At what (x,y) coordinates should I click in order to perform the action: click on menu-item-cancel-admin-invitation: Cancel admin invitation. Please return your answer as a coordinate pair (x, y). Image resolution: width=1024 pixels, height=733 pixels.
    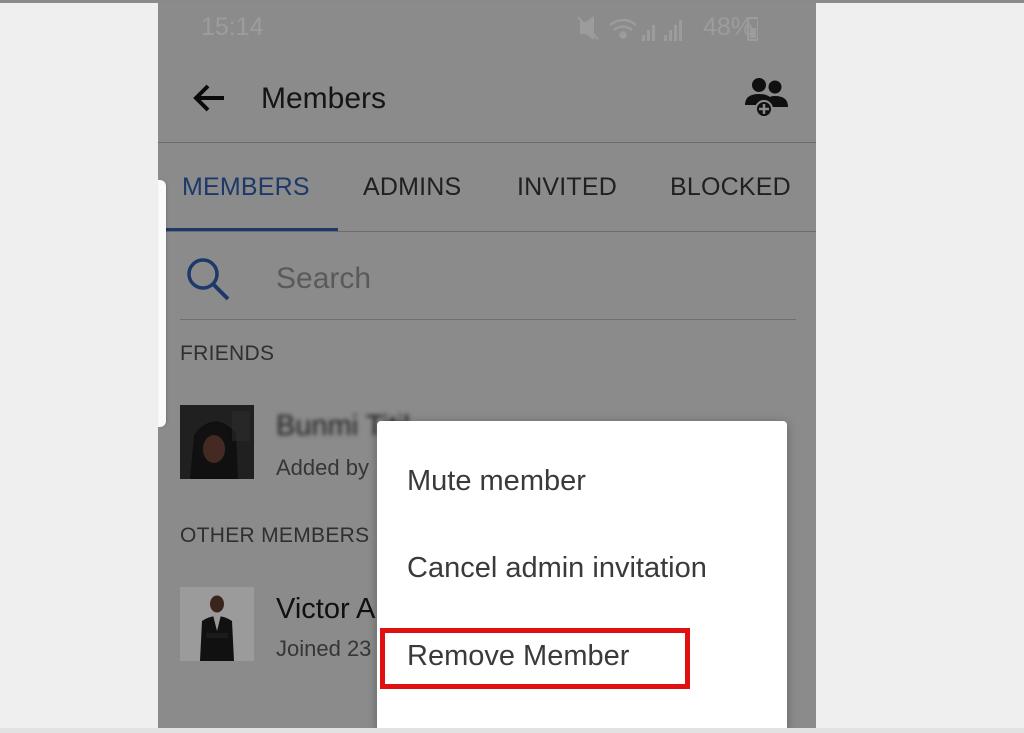
    Looking at the image, I should click on (557, 568).